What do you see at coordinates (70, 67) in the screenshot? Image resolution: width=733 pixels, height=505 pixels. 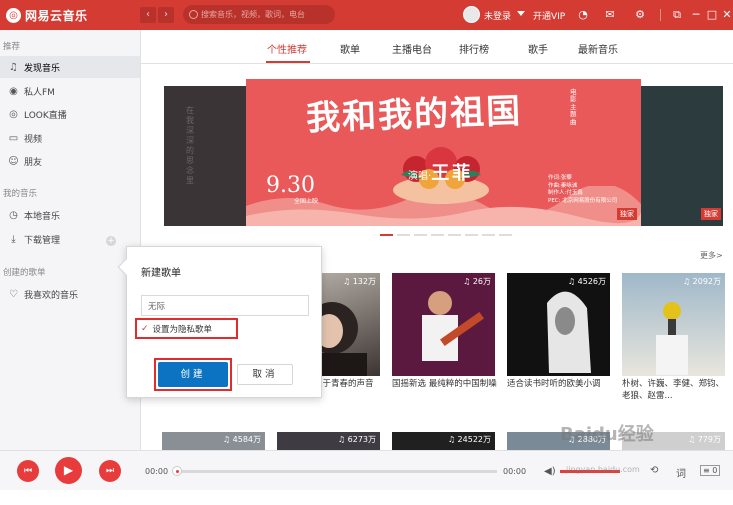 I see `sidebar-item-discover: ♫ 发现音乐` at bounding box center [70, 67].